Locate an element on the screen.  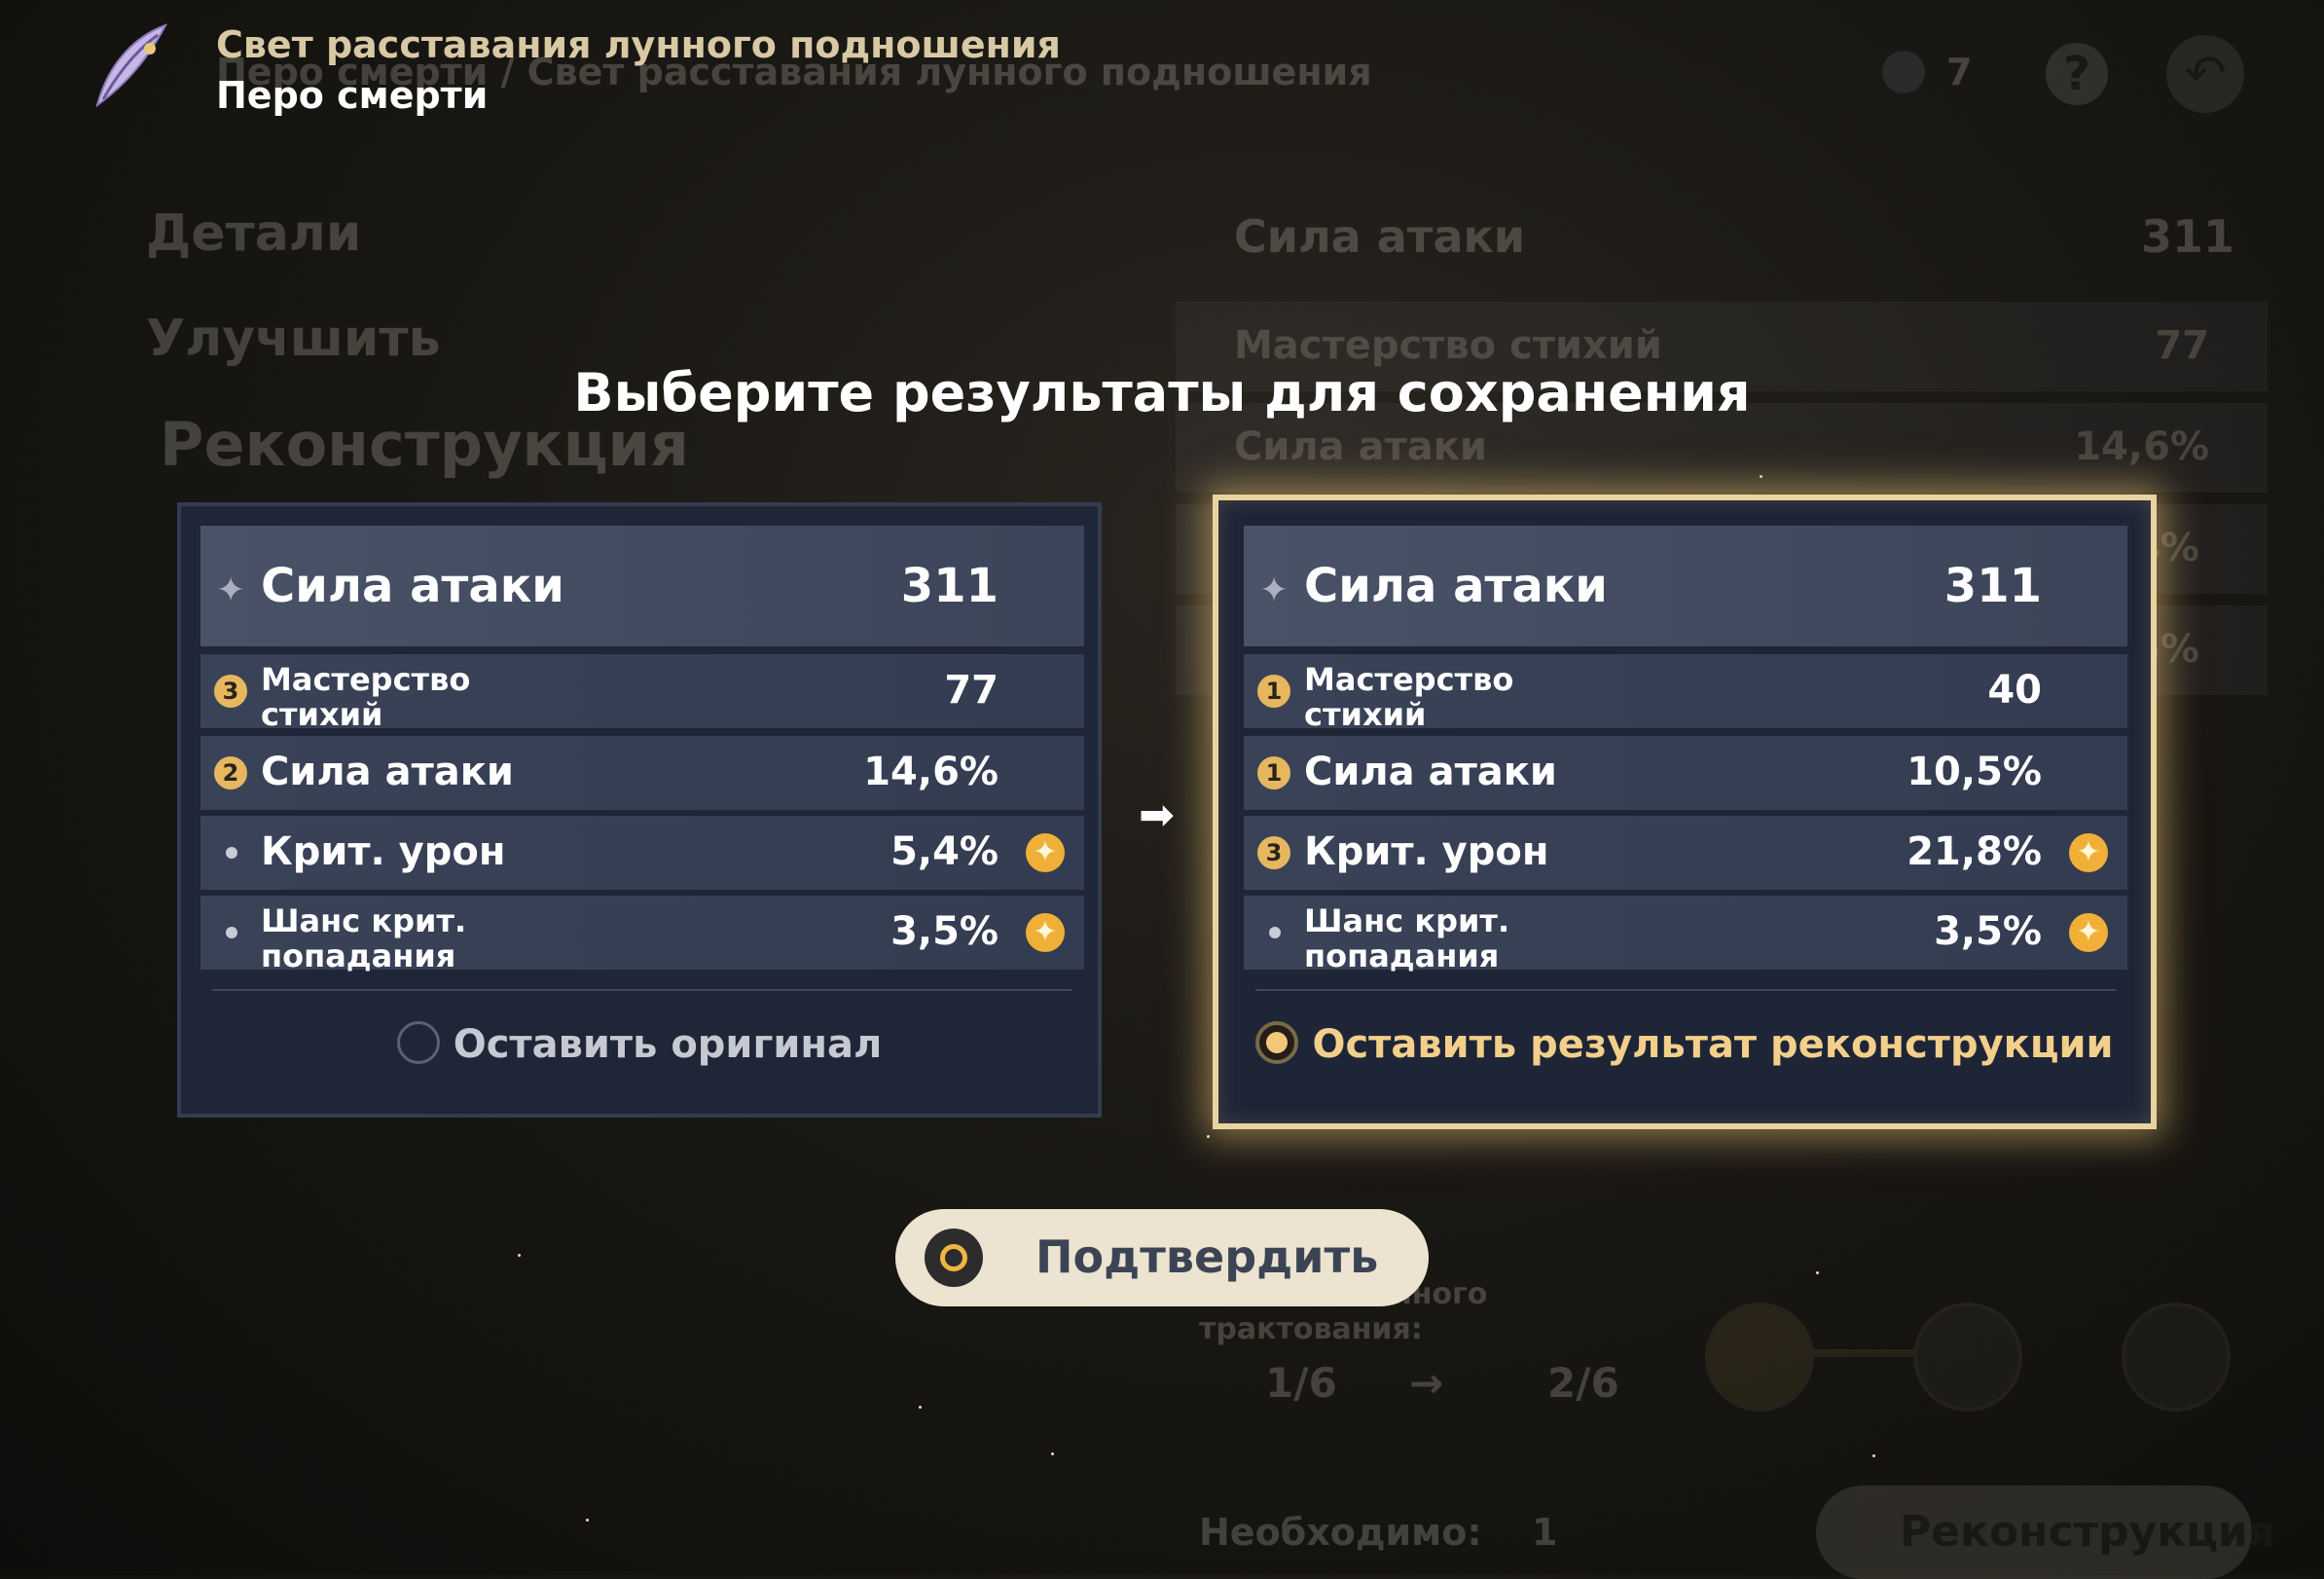
currency-icon is located at coordinates (1903, 72).